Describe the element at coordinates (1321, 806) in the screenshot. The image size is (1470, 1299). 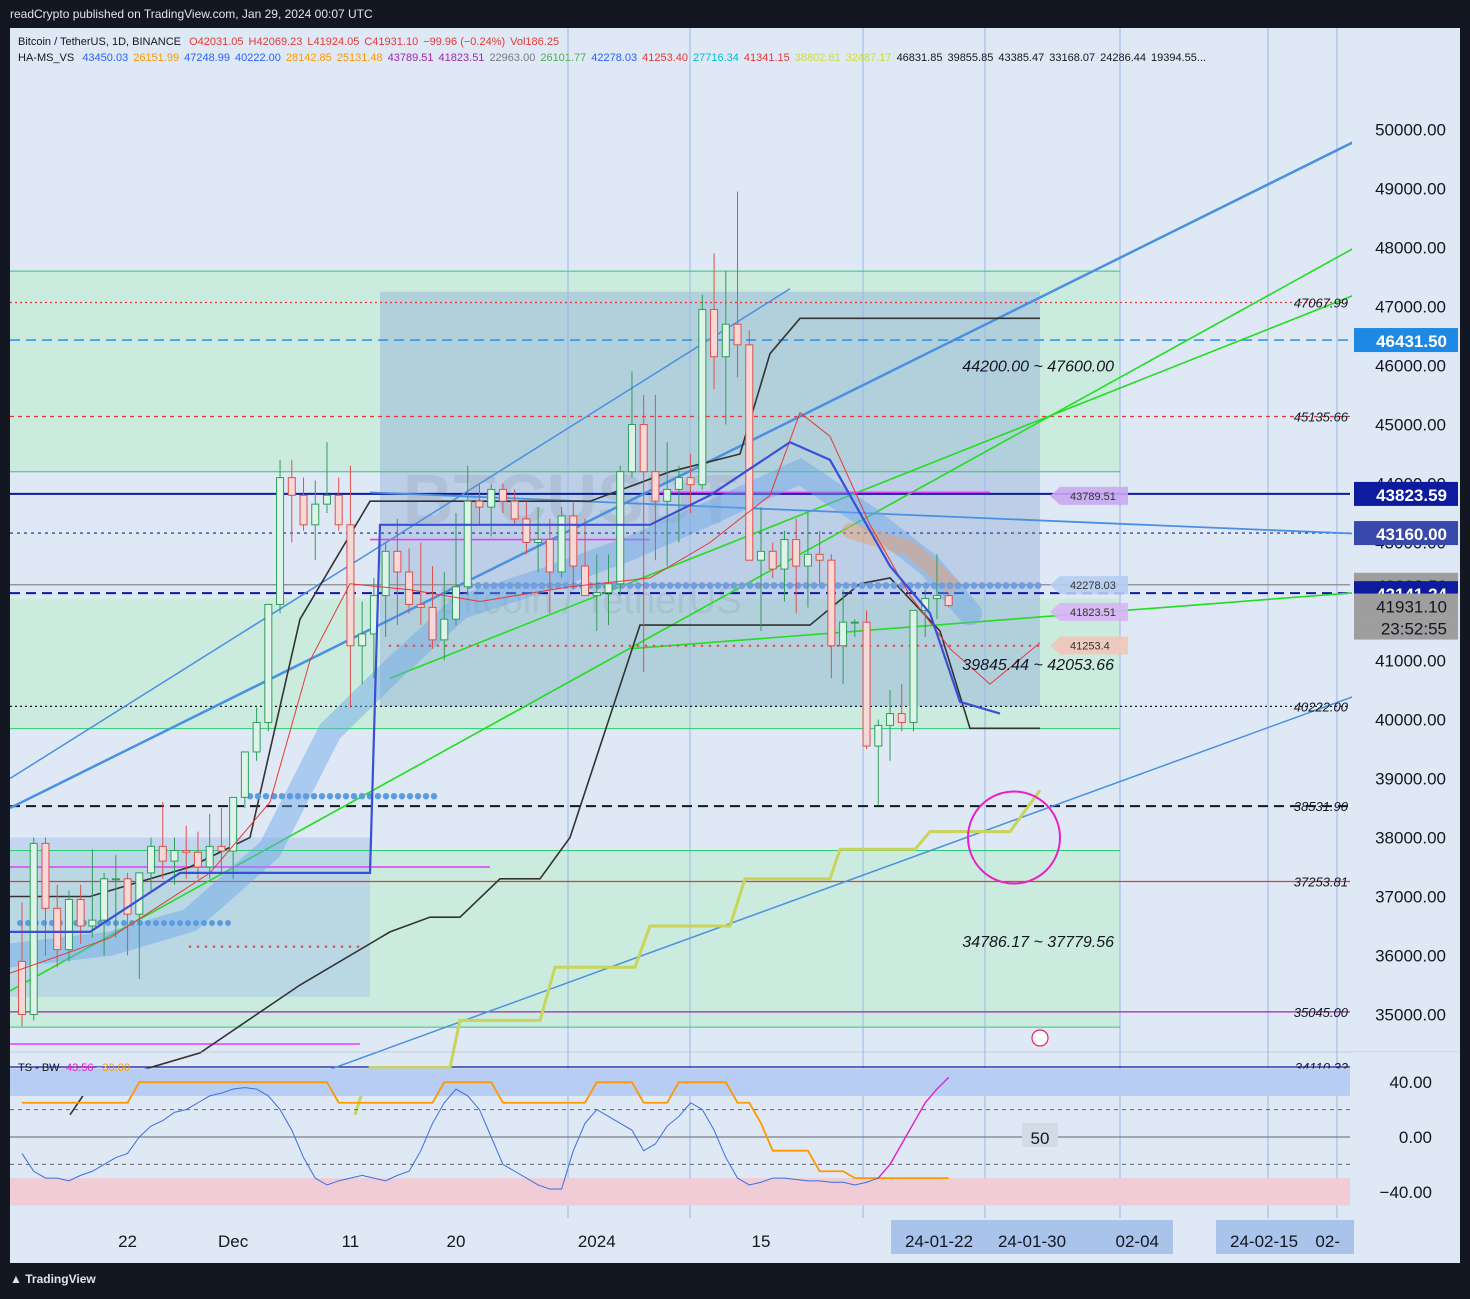
I see `price-label-3: 38531.90` at that location.